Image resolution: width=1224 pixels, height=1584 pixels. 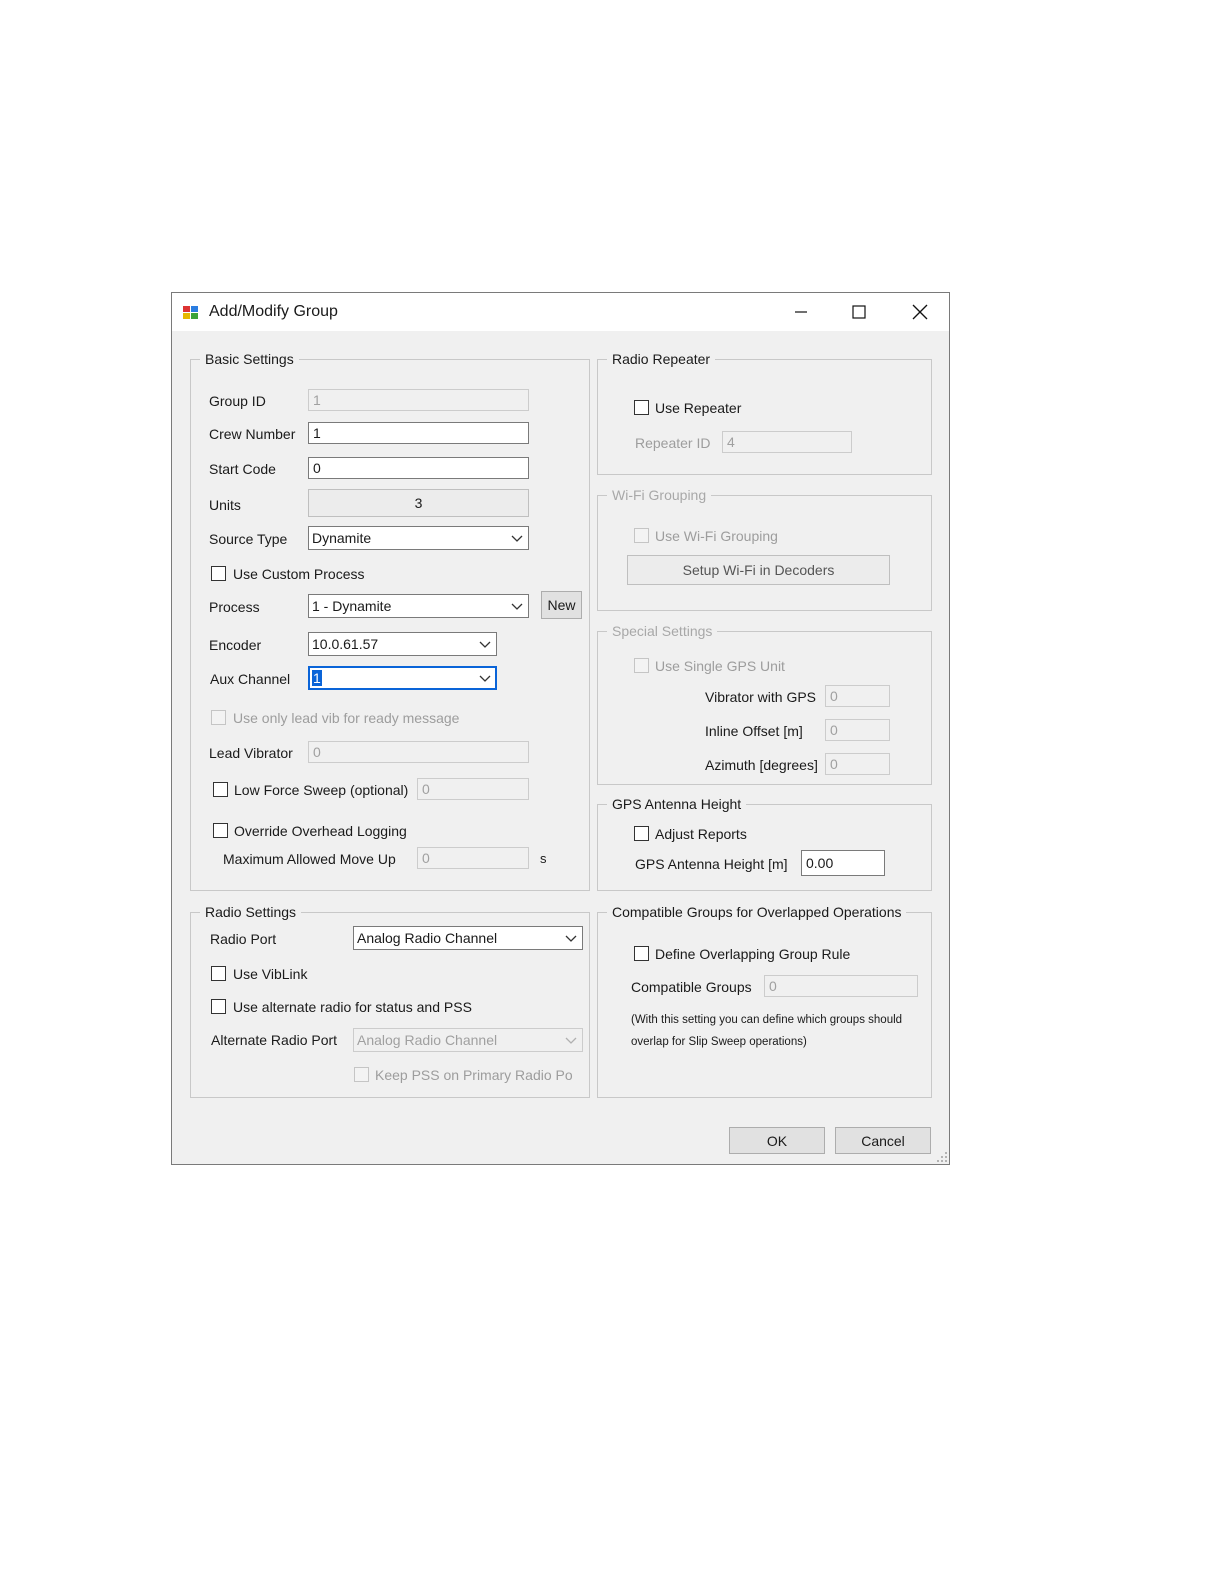 What do you see at coordinates (777, 1140) in the screenshot?
I see `ok-button: OK` at bounding box center [777, 1140].